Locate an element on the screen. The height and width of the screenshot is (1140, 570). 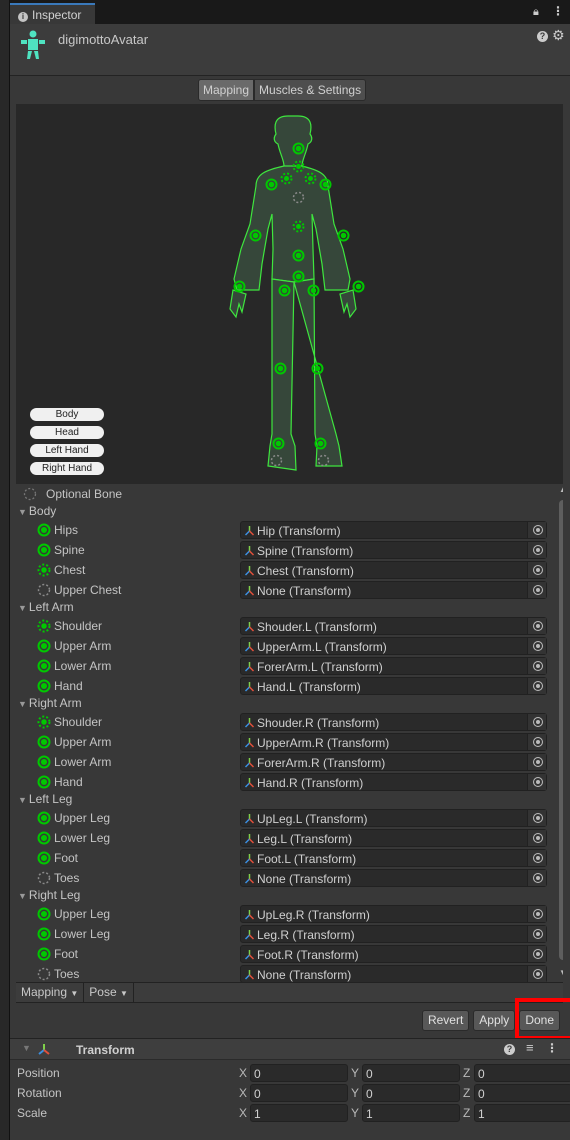
z-input: 1 is located at coordinates (522, 1113).